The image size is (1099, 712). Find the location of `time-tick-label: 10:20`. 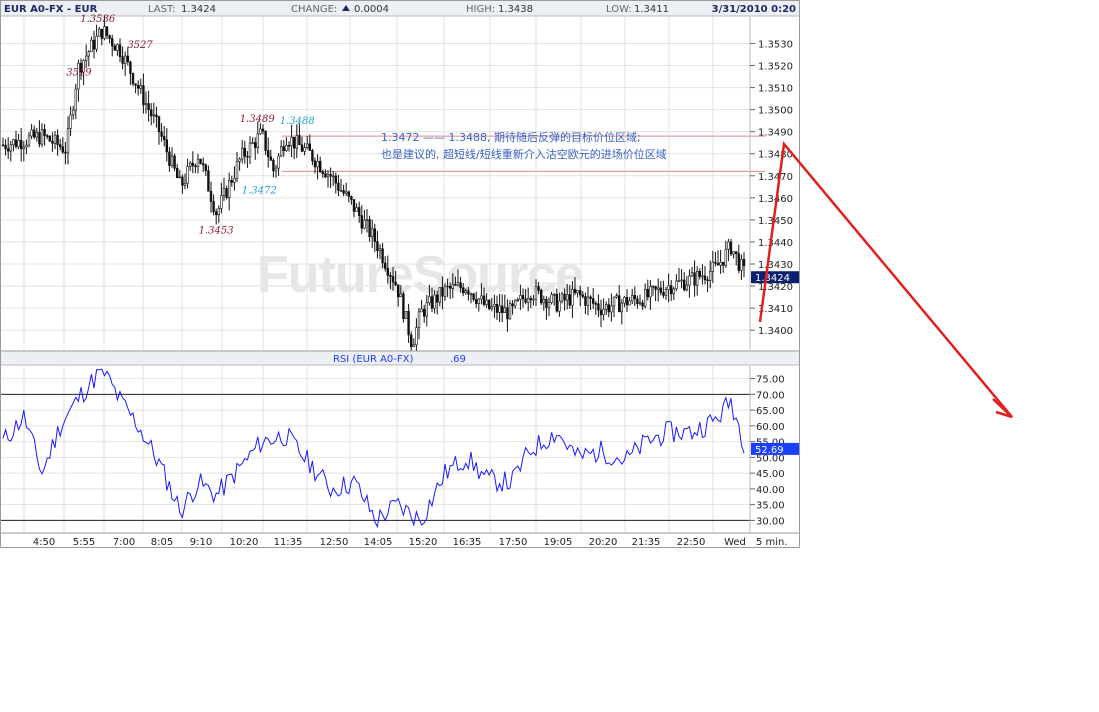

time-tick-label: 10:20 is located at coordinates (244, 542).